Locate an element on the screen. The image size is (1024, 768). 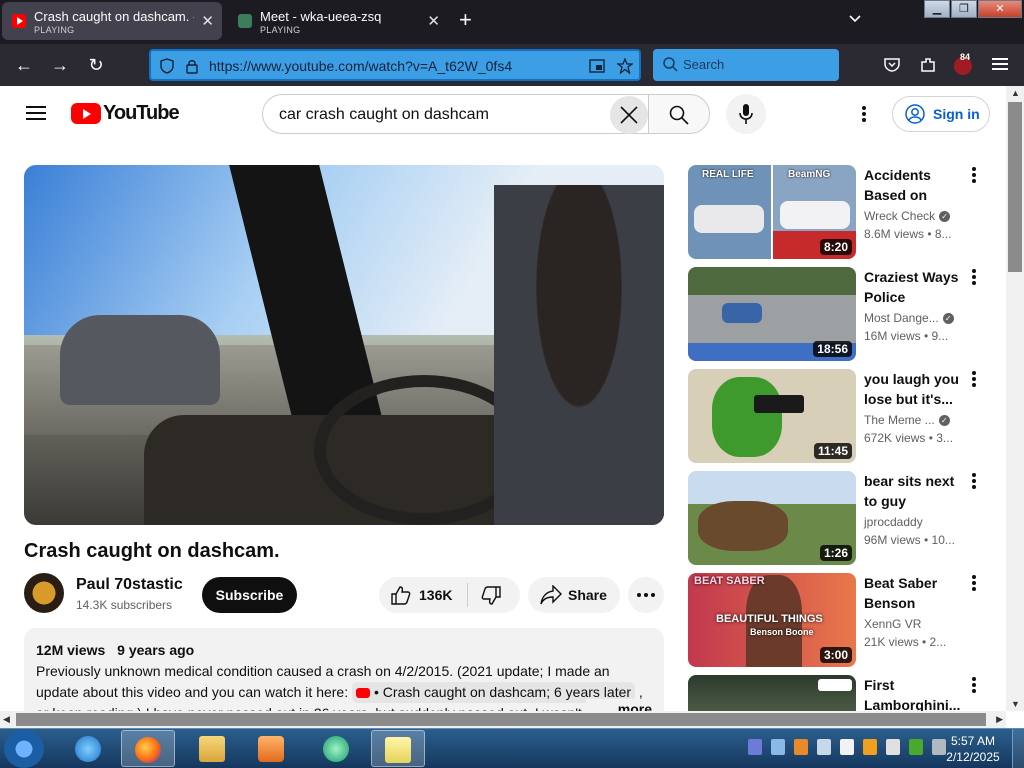
taskbar-explorer is located at coordinates (213, 748).